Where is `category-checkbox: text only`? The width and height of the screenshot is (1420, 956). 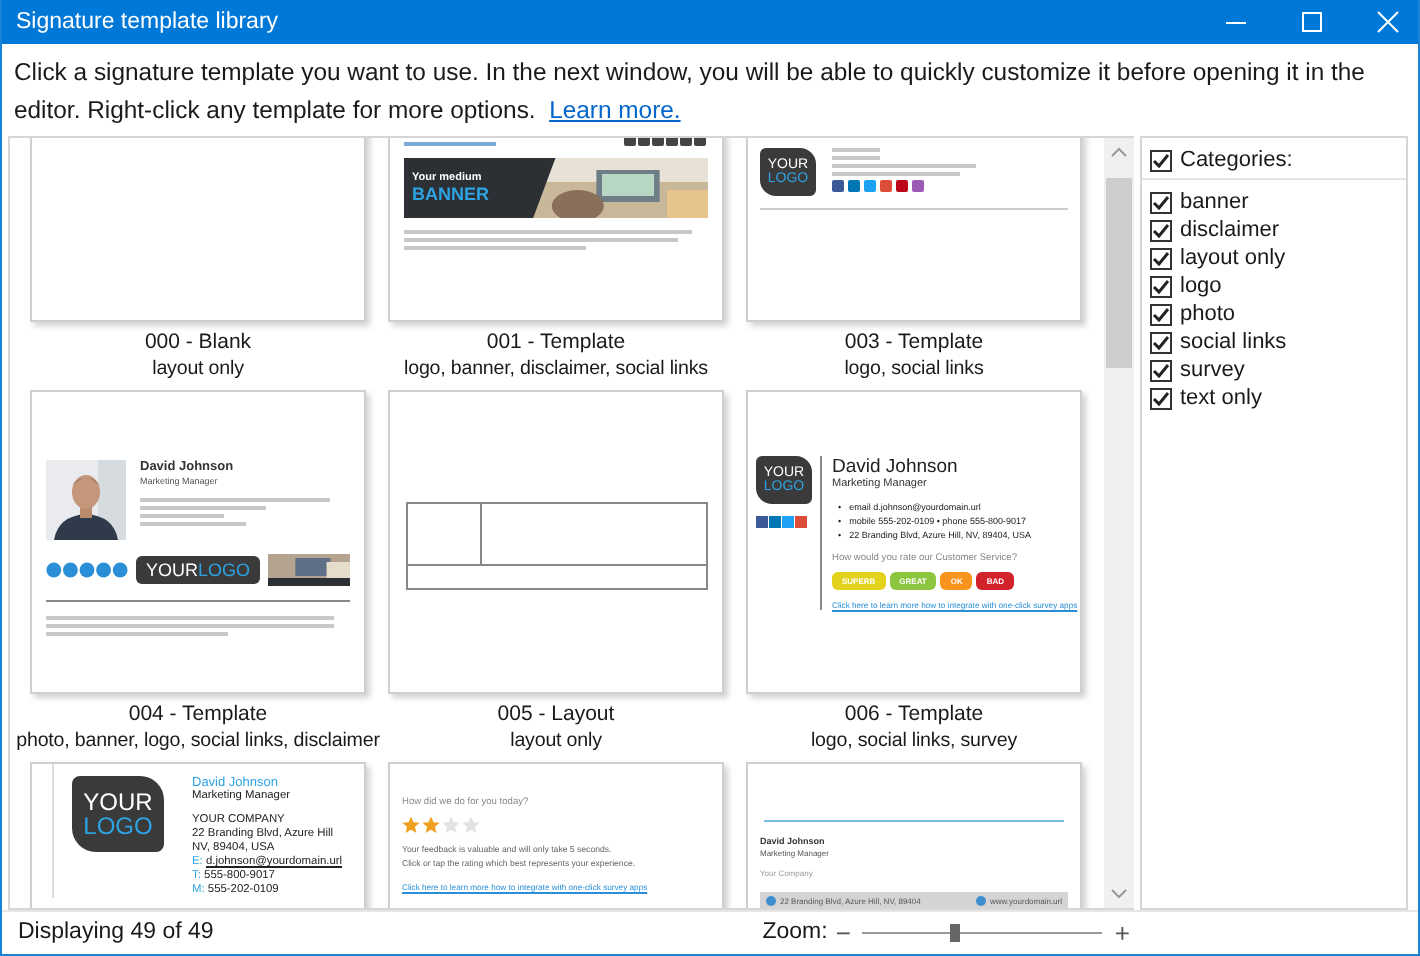
category-checkbox: text only is located at coordinates (1274, 398).